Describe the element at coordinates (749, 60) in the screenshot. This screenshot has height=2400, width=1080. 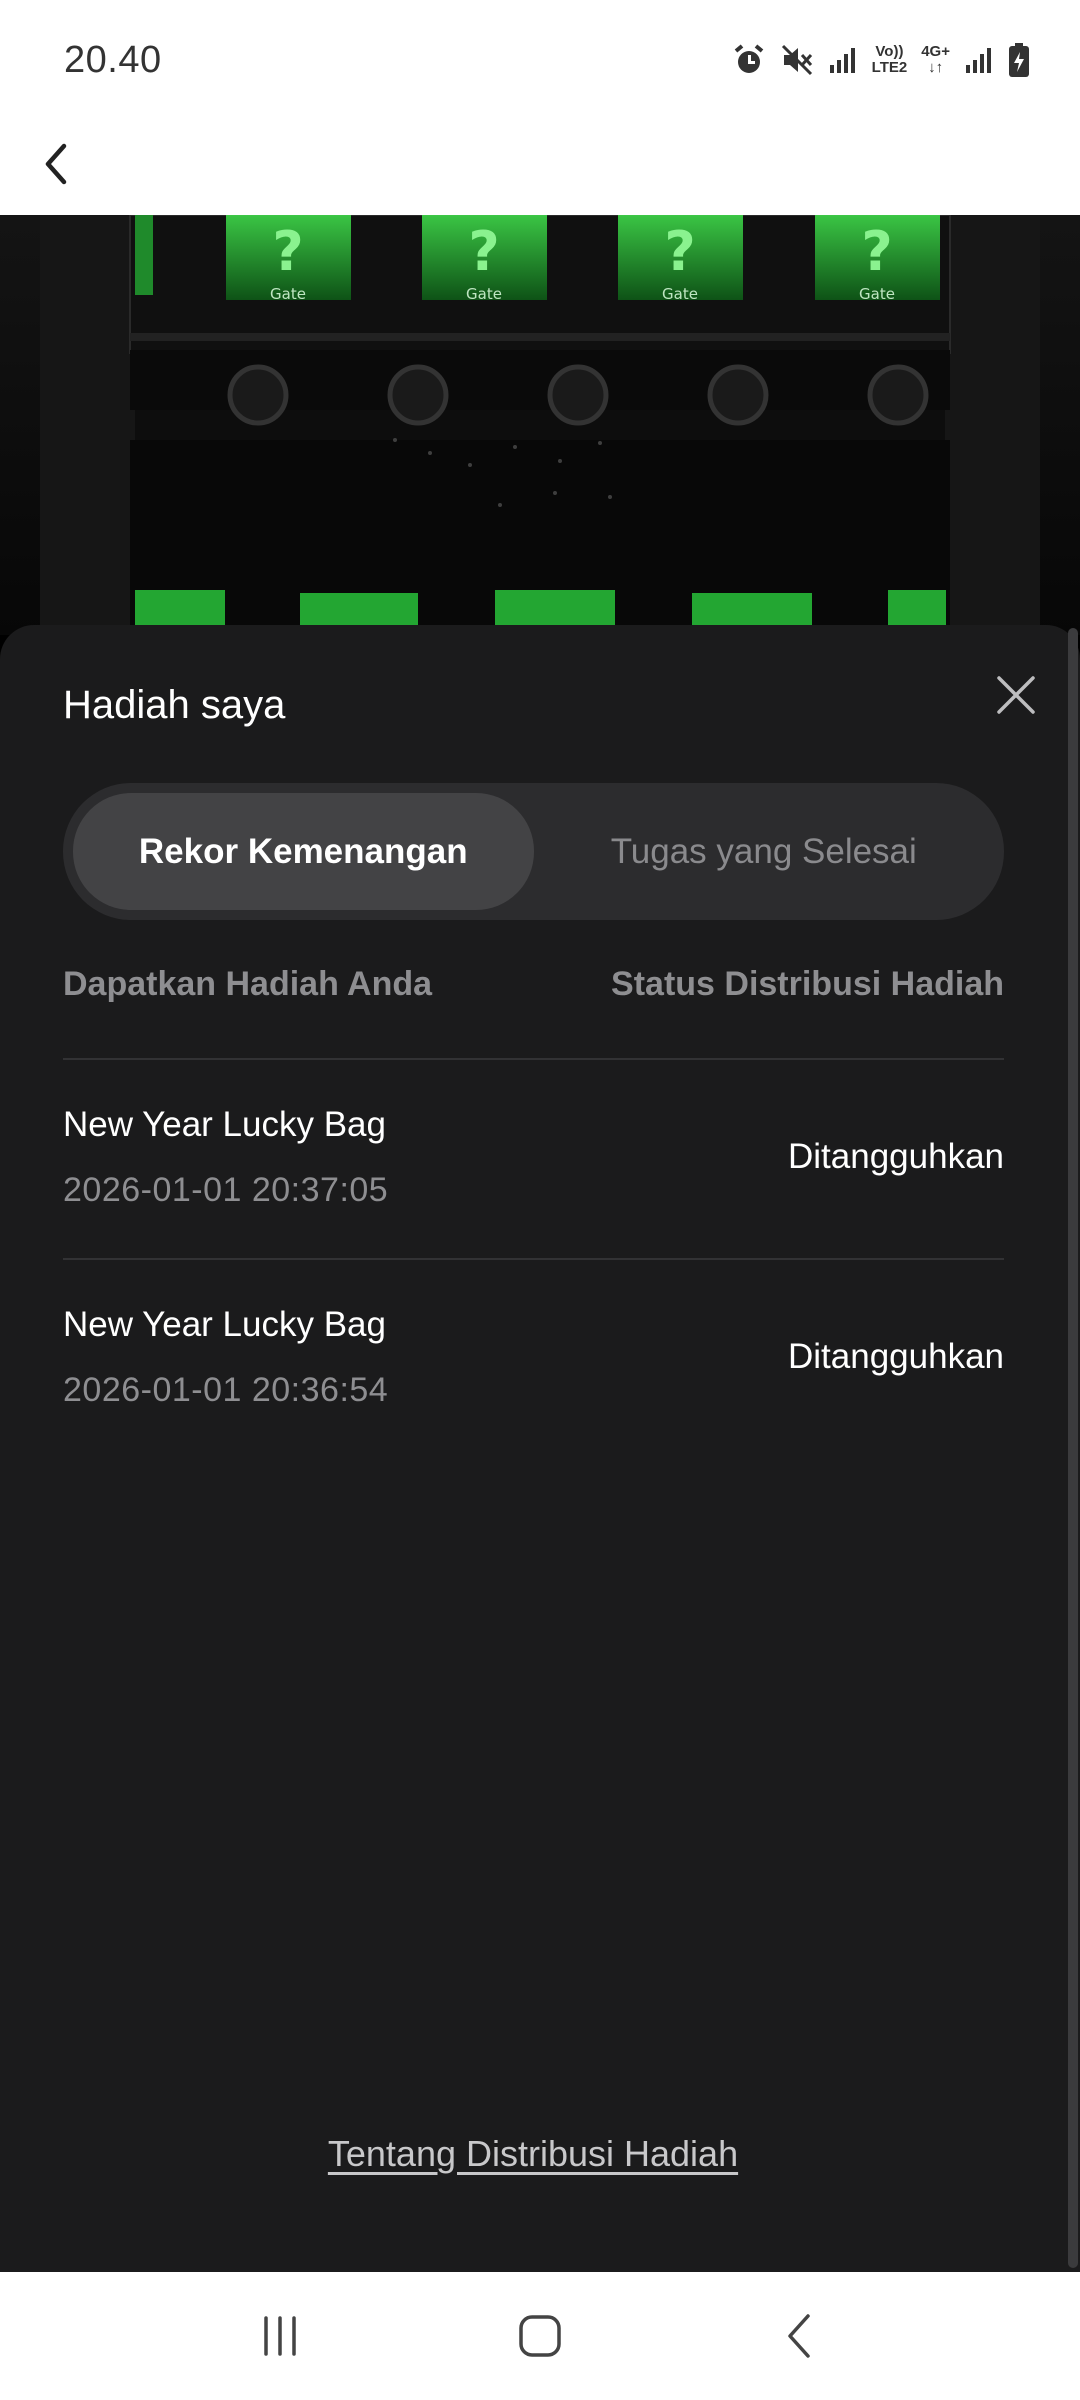
I see `alarm-icon` at that location.